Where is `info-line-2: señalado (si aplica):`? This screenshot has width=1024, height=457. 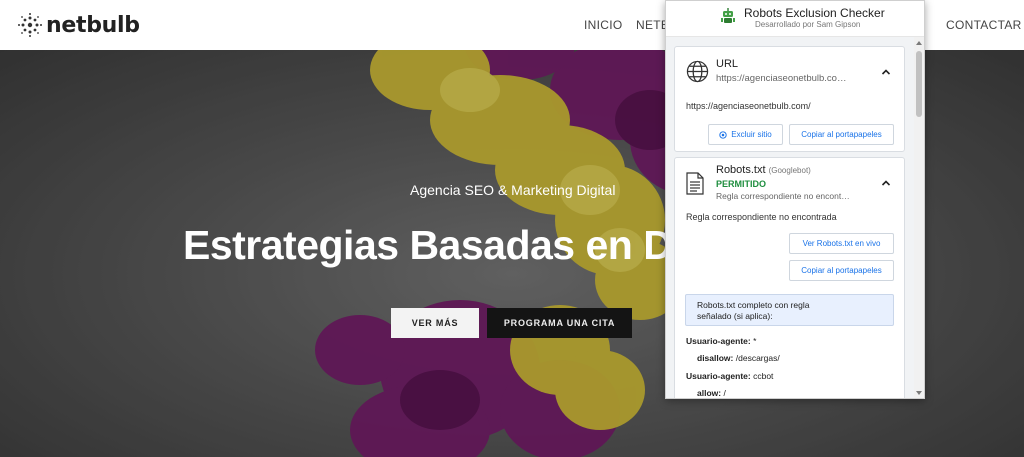 info-line-2: señalado (si aplica): is located at coordinates (735, 316).